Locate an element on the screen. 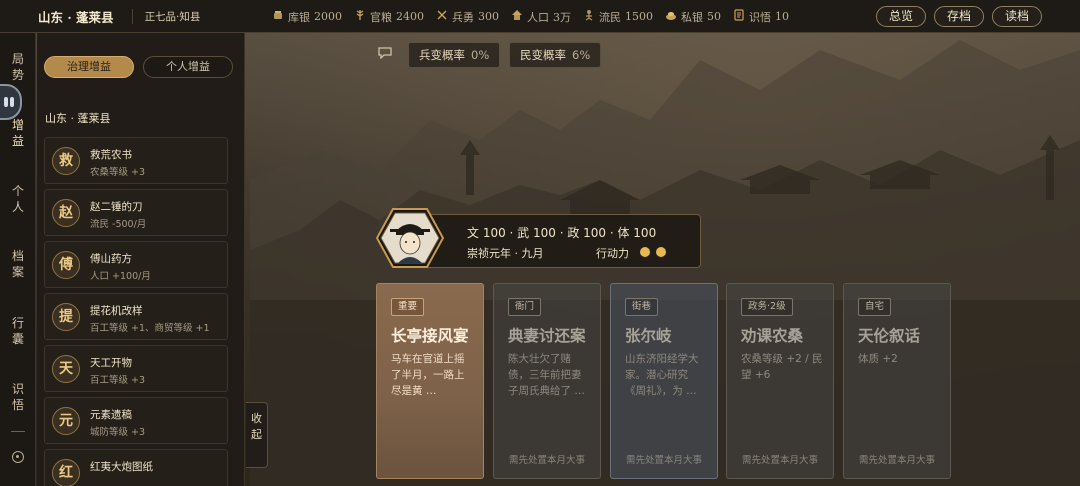  mutiny-risk: 兵变概率 0% is located at coordinates (454, 55).